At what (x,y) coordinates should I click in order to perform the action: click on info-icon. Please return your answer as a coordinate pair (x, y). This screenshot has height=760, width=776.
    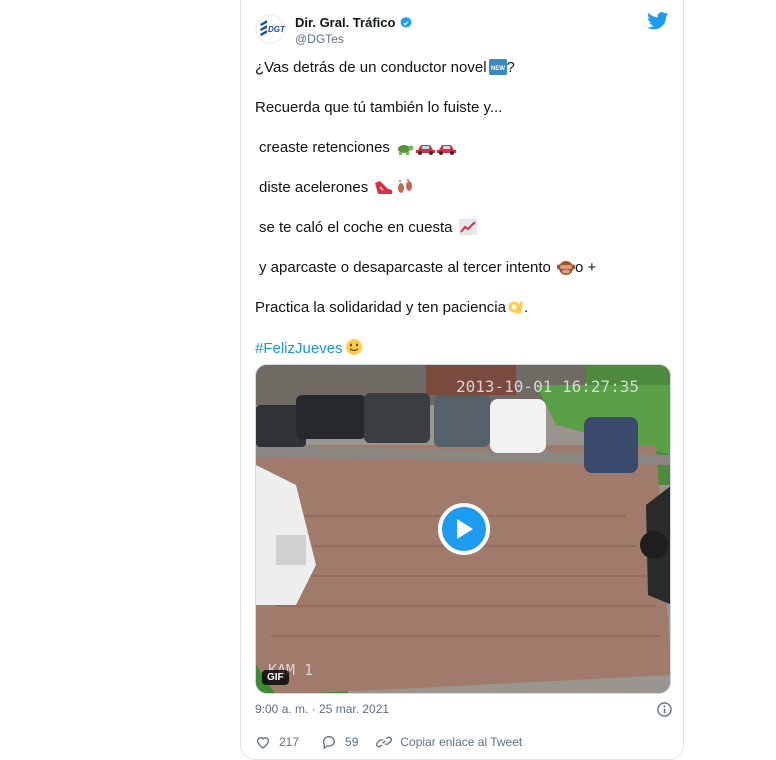
    Looking at the image, I should click on (664, 709).